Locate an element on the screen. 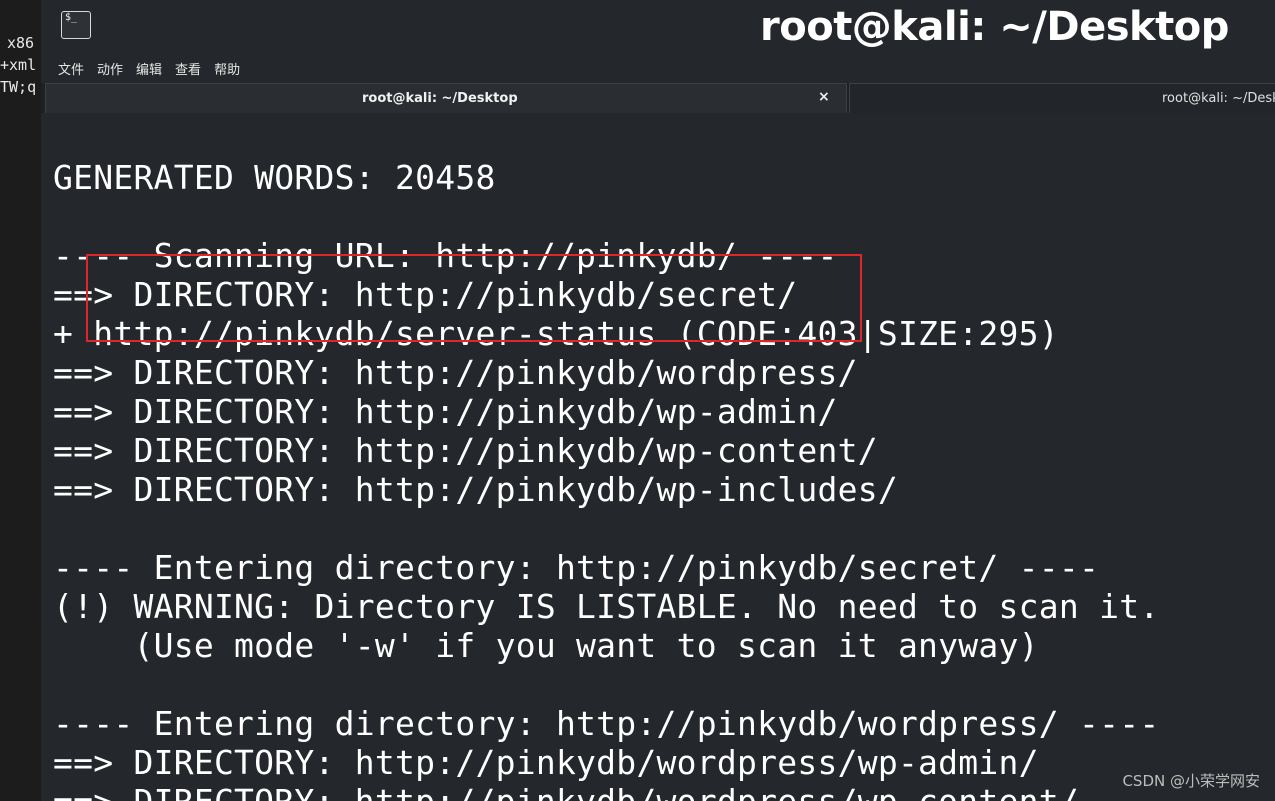  terminal-line: ==> DIRECTORY: http://pinkydb/wp-admin/ is located at coordinates (445, 411).